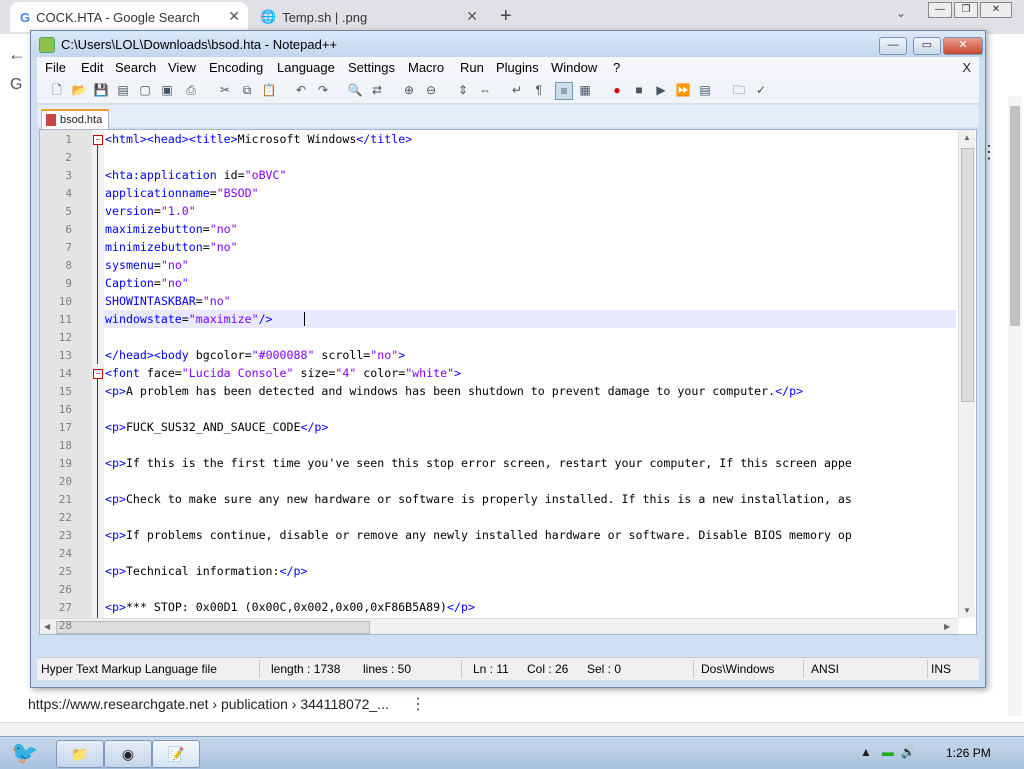  I want to click on editor-vertical-scrollbar: ▲ ▼, so click(966, 374).